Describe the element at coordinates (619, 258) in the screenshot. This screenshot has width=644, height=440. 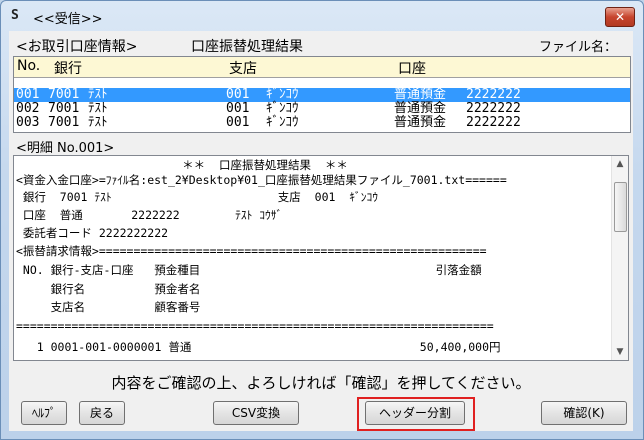
I see `vertical-scrollbar: ▲ ▼` at that location.